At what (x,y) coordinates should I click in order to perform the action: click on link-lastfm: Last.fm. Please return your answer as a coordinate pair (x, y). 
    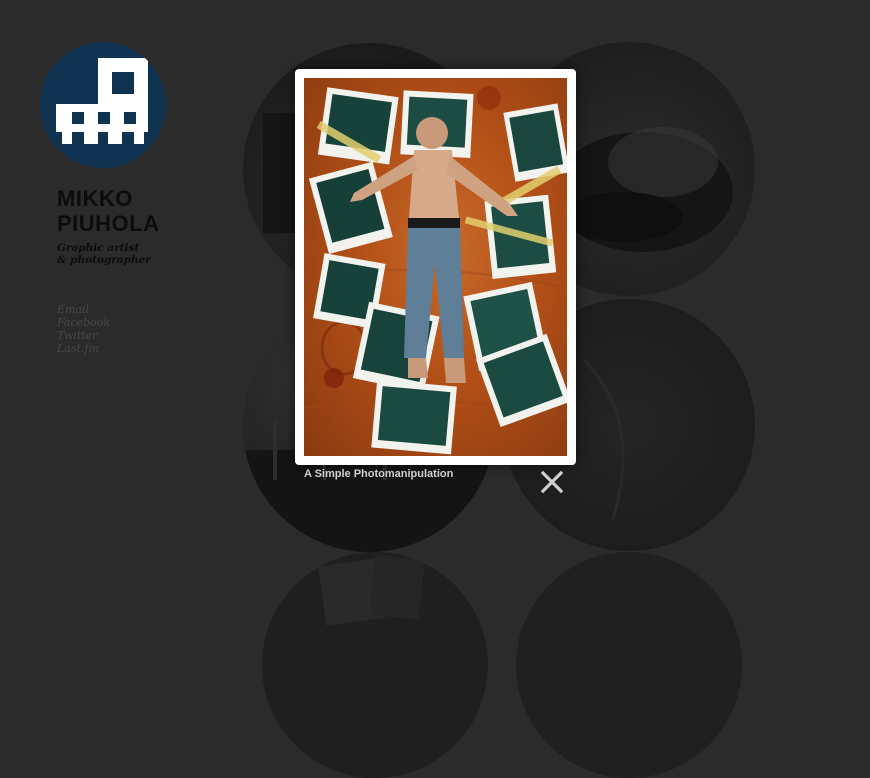
    Looking at the image, I should click on (83, 348).